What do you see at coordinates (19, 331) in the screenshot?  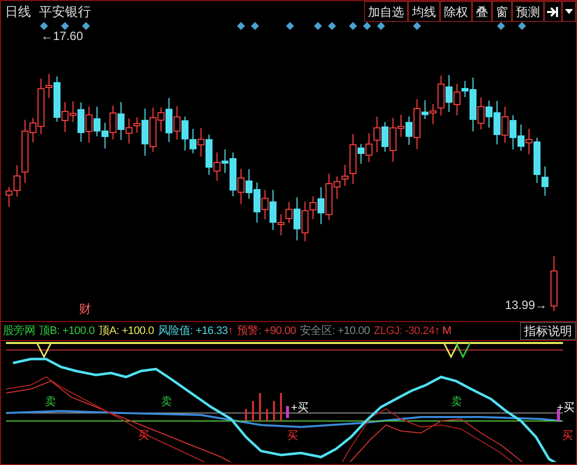 I see `legend-item: 股旁网` at bounding box center [19, 331].